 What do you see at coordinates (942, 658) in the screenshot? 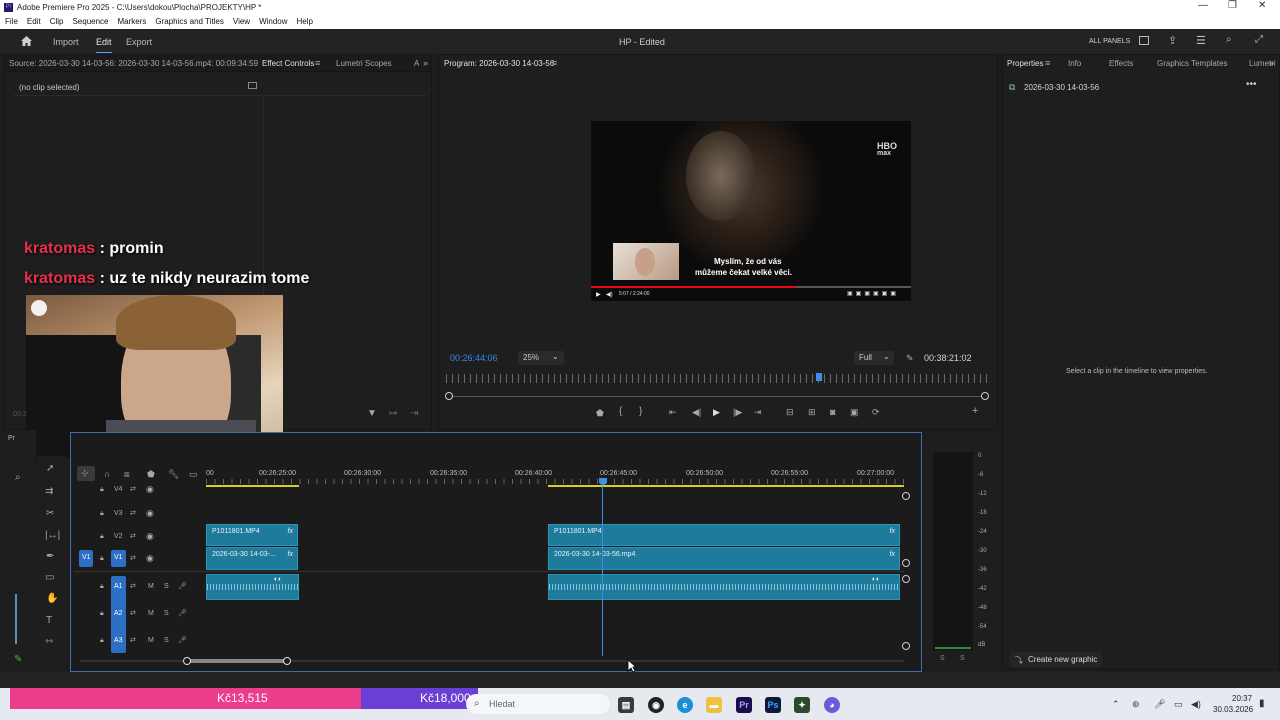
I see `solo-left: S` at bounding box center [942, 658].